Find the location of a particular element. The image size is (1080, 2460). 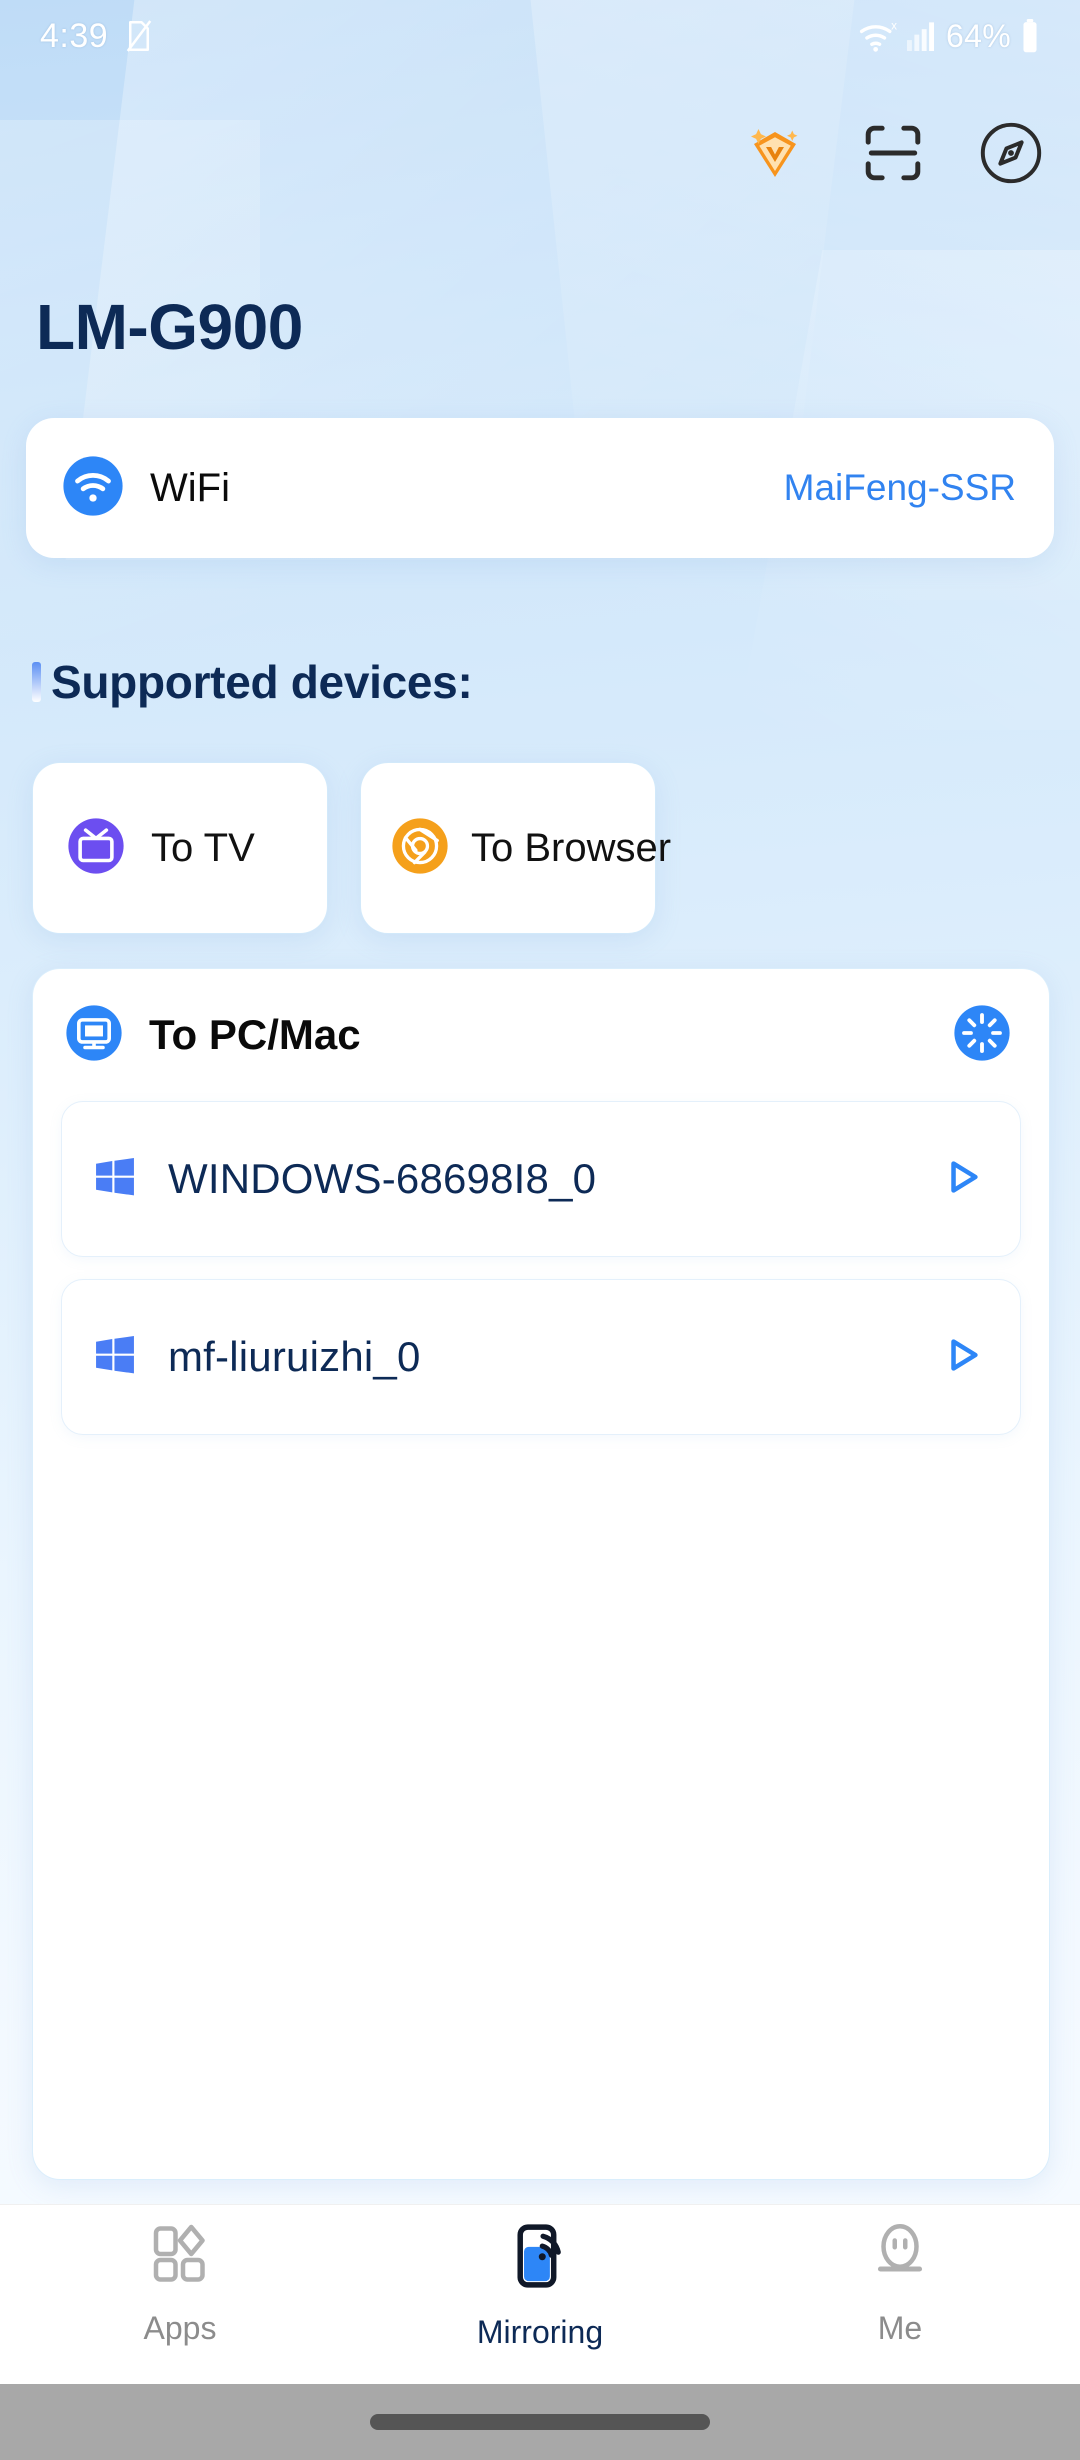

bottom-navigation: Apps Mirroring Me is located at coordinates (540, 2294).